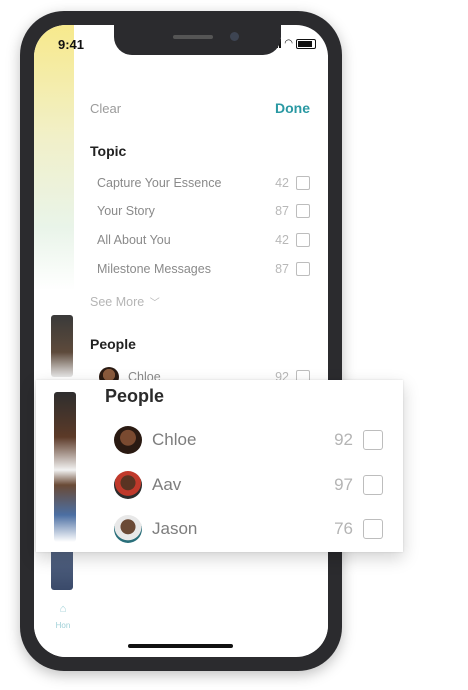 The height and width of the screenshot is (690, 468). What do you see at coordinates (203, 240) in the screenshot?
I see `topic-filter-row: All About You 42` at bounding box center [203, 240].